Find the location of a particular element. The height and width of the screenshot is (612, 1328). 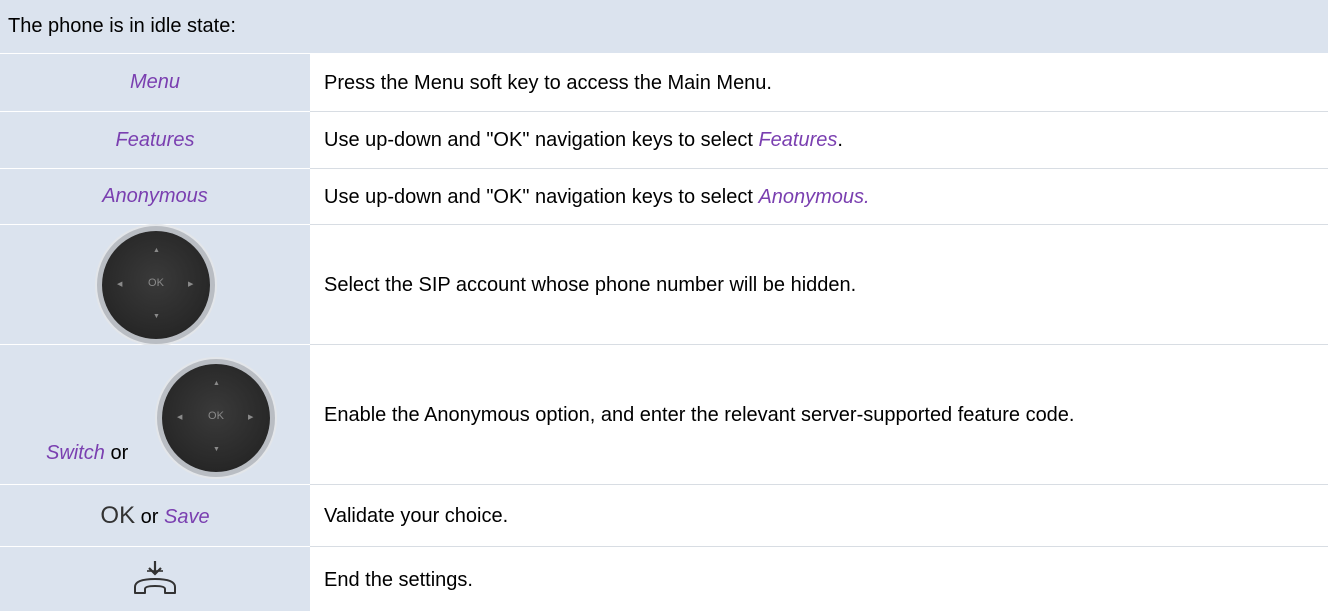

description-text: End the settings. is located at coordinates (398, 579).